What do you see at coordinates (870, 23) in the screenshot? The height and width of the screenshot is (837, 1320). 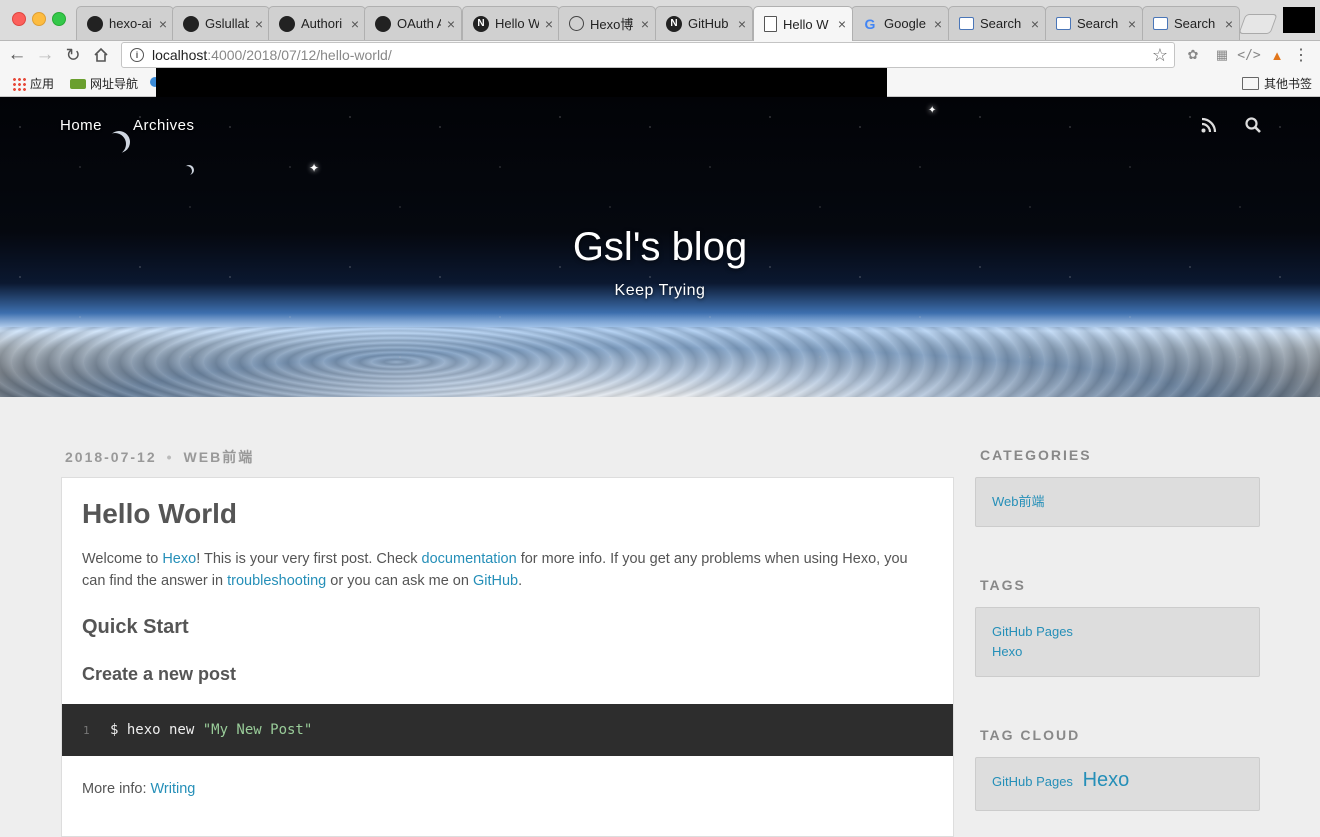 I see `google-icon: G` at bounding box center [870, 23].